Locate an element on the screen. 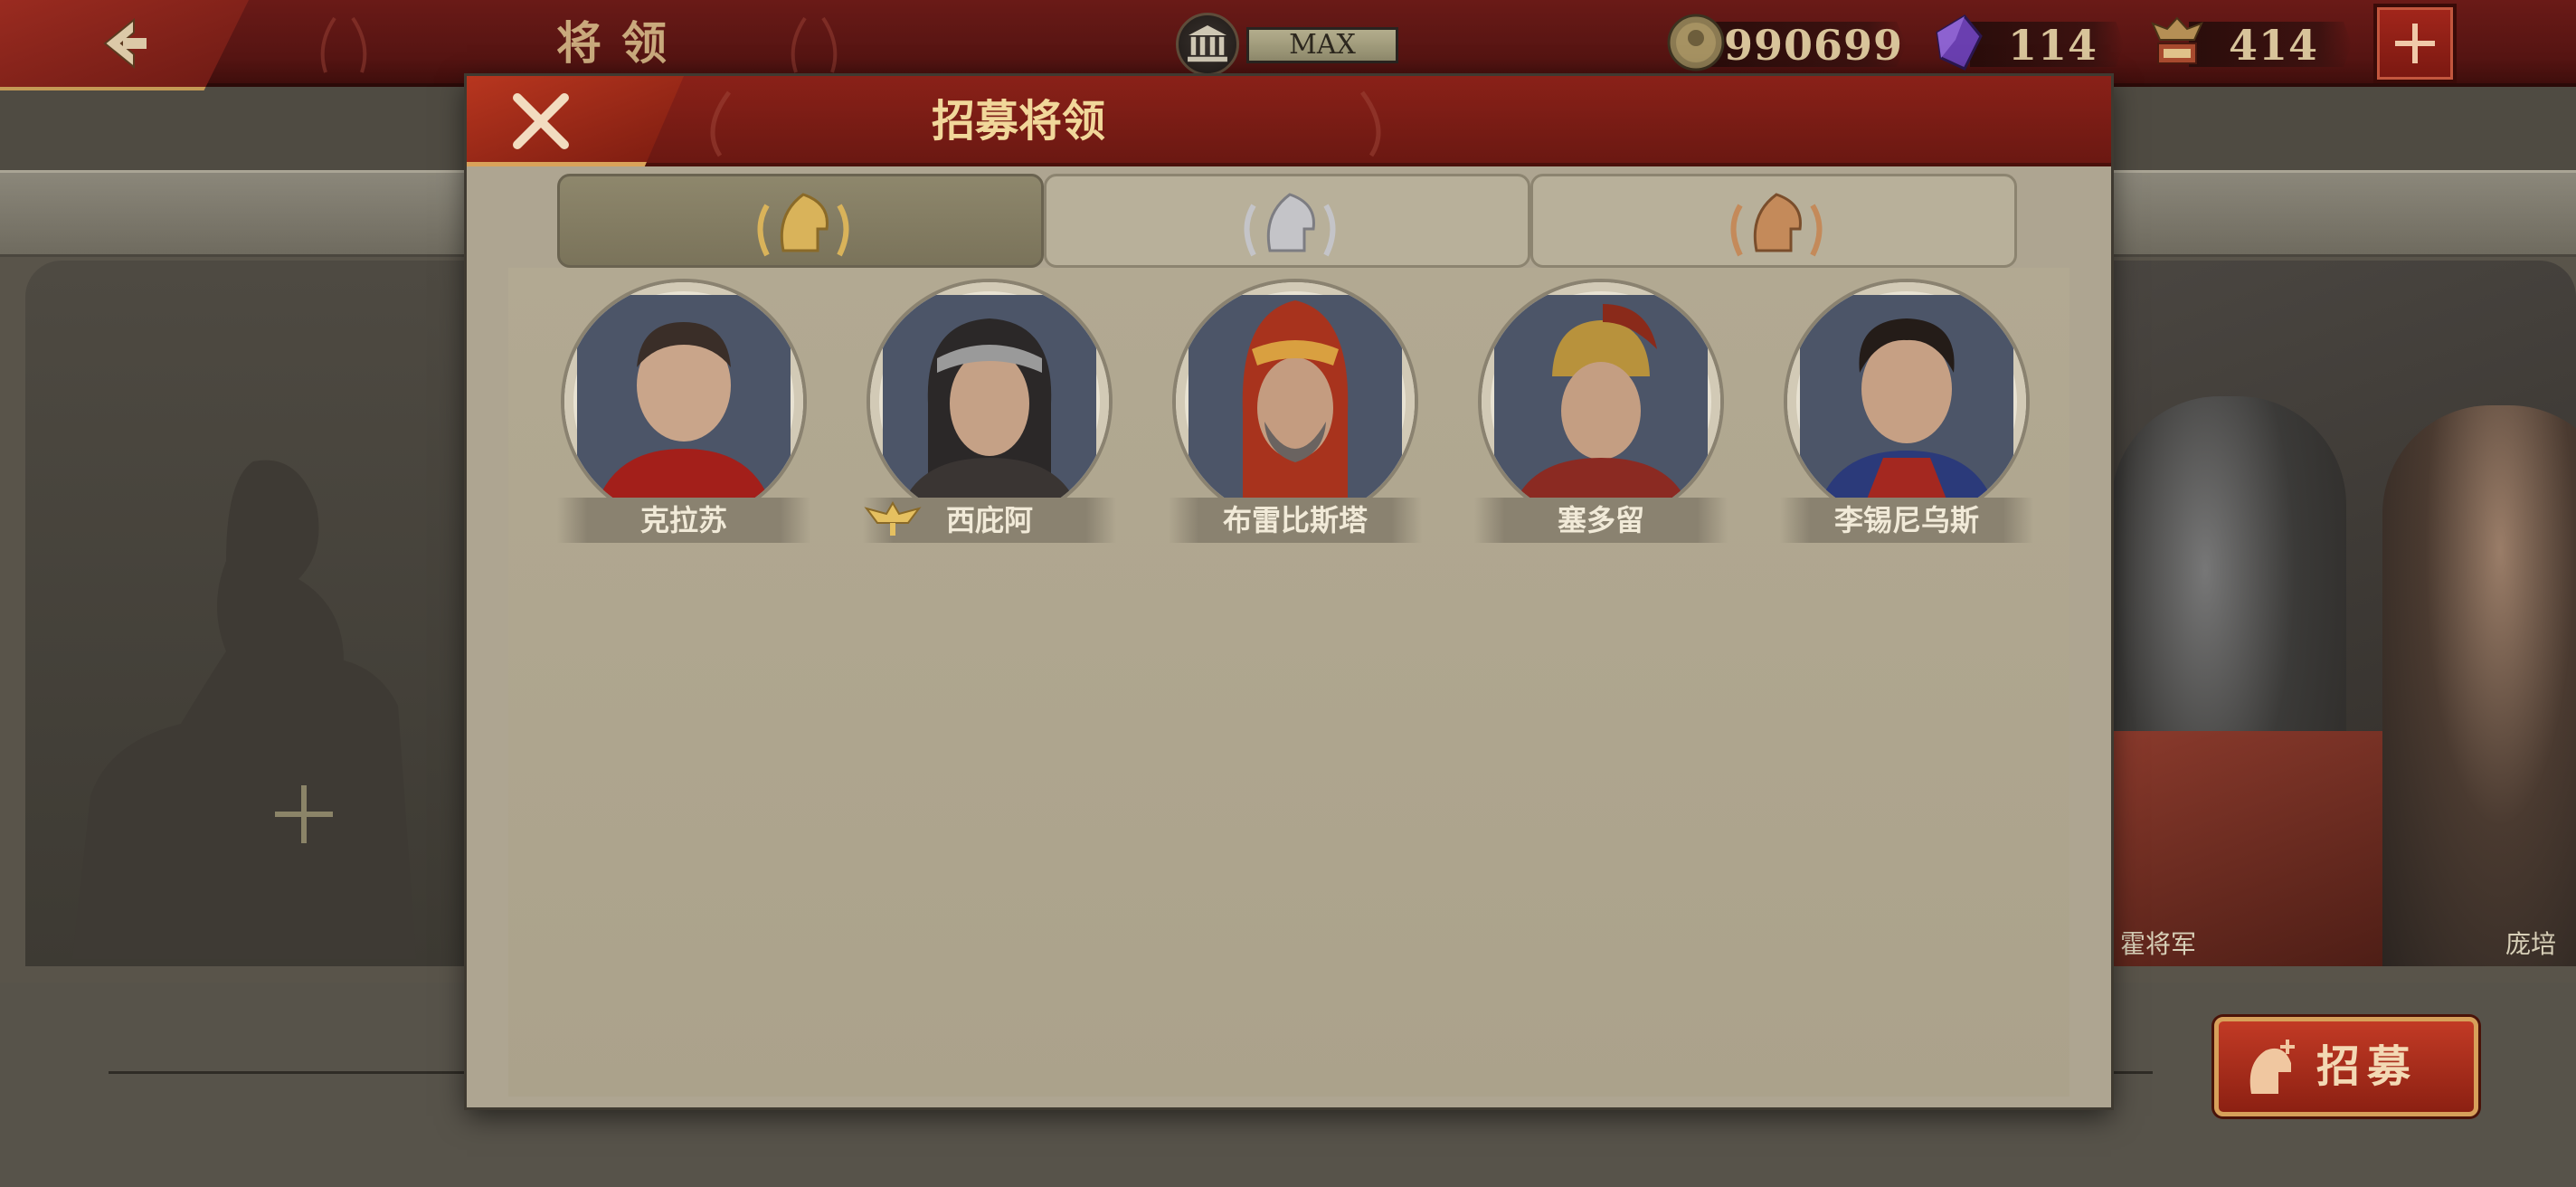 Image resolution: width=2576 pixels, height=1187 pixels. general-name: 克拉苏 is located at coordinates (683, 520).